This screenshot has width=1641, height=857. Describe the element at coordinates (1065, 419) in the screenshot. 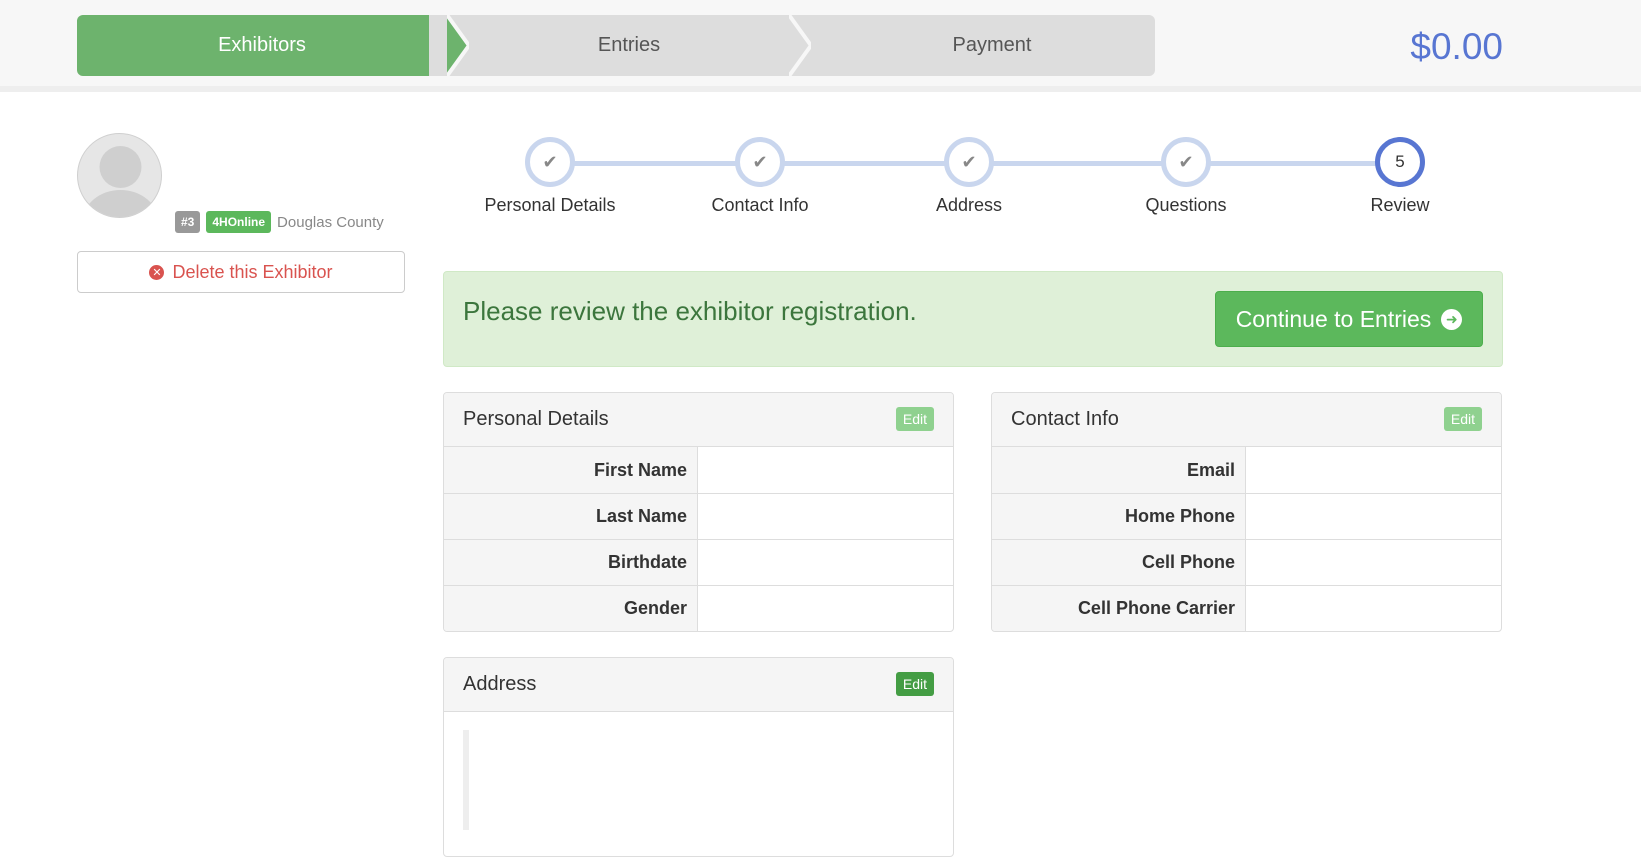

I see `panel-title: Contact Info` at that location.